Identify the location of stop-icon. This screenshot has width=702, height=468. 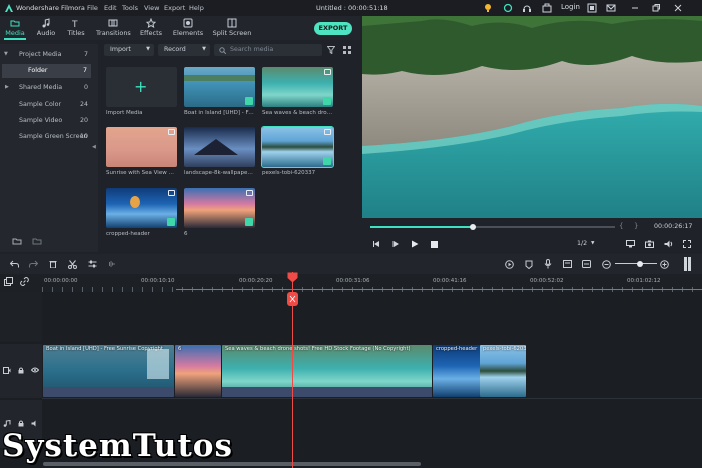
(434, 244).